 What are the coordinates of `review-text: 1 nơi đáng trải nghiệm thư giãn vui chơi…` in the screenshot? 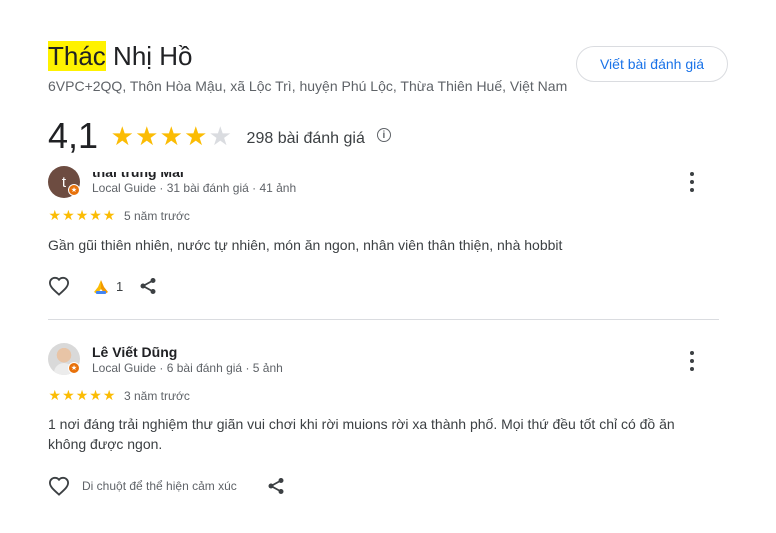 It's located at (361, 434).